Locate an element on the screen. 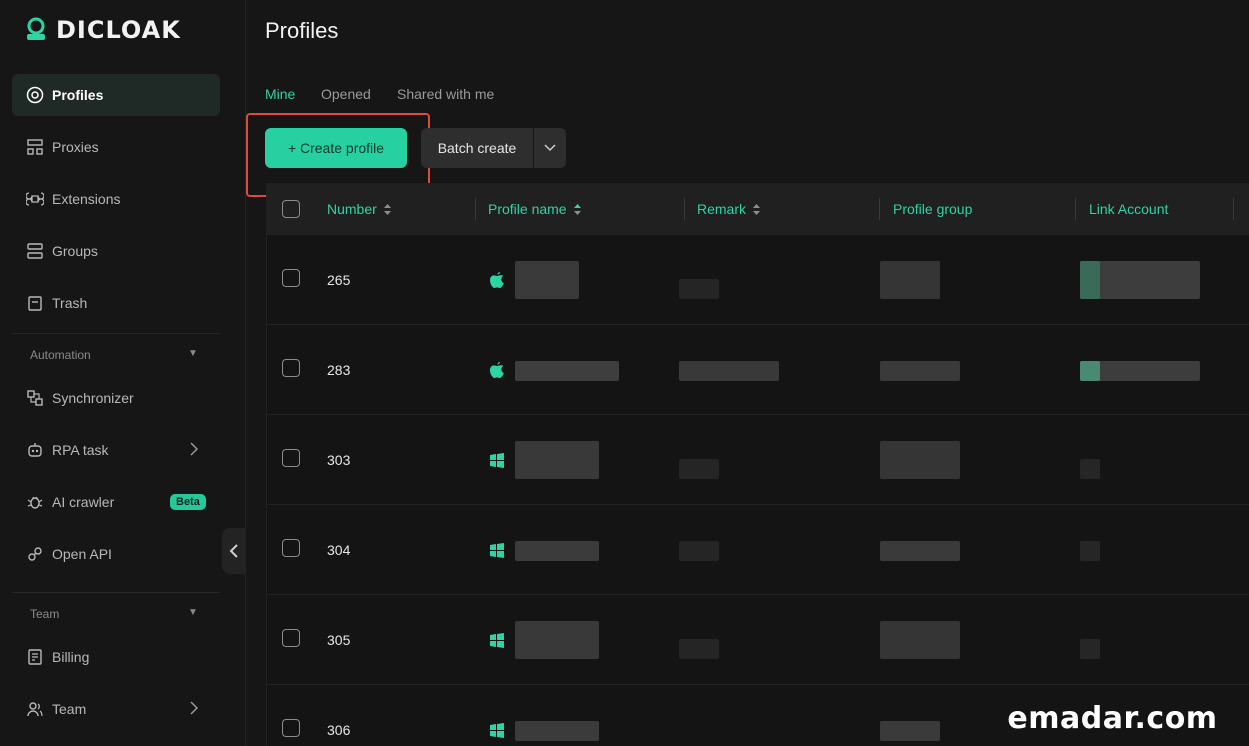 The width and height of the screenshot is (1249, 746). rpa-icon is located at coordinates (35, 450).